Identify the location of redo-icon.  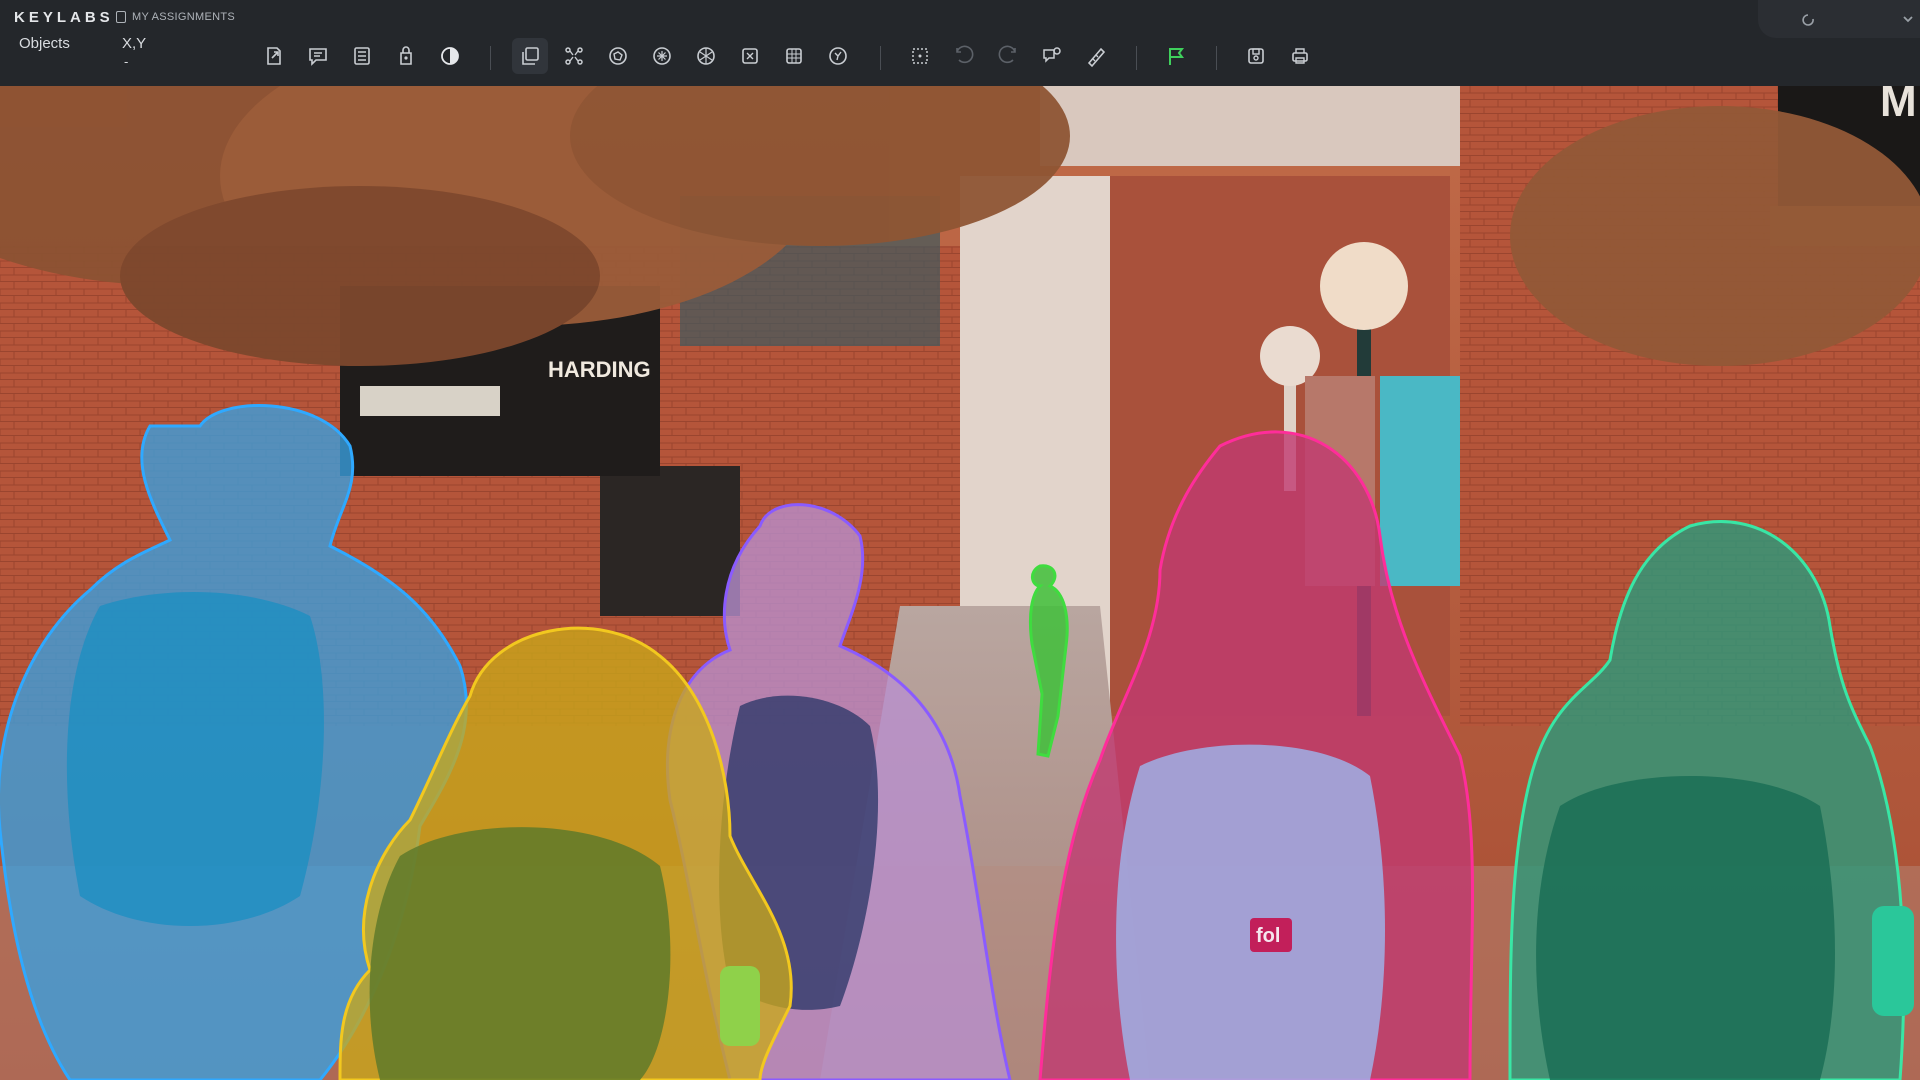
(1008, 56).